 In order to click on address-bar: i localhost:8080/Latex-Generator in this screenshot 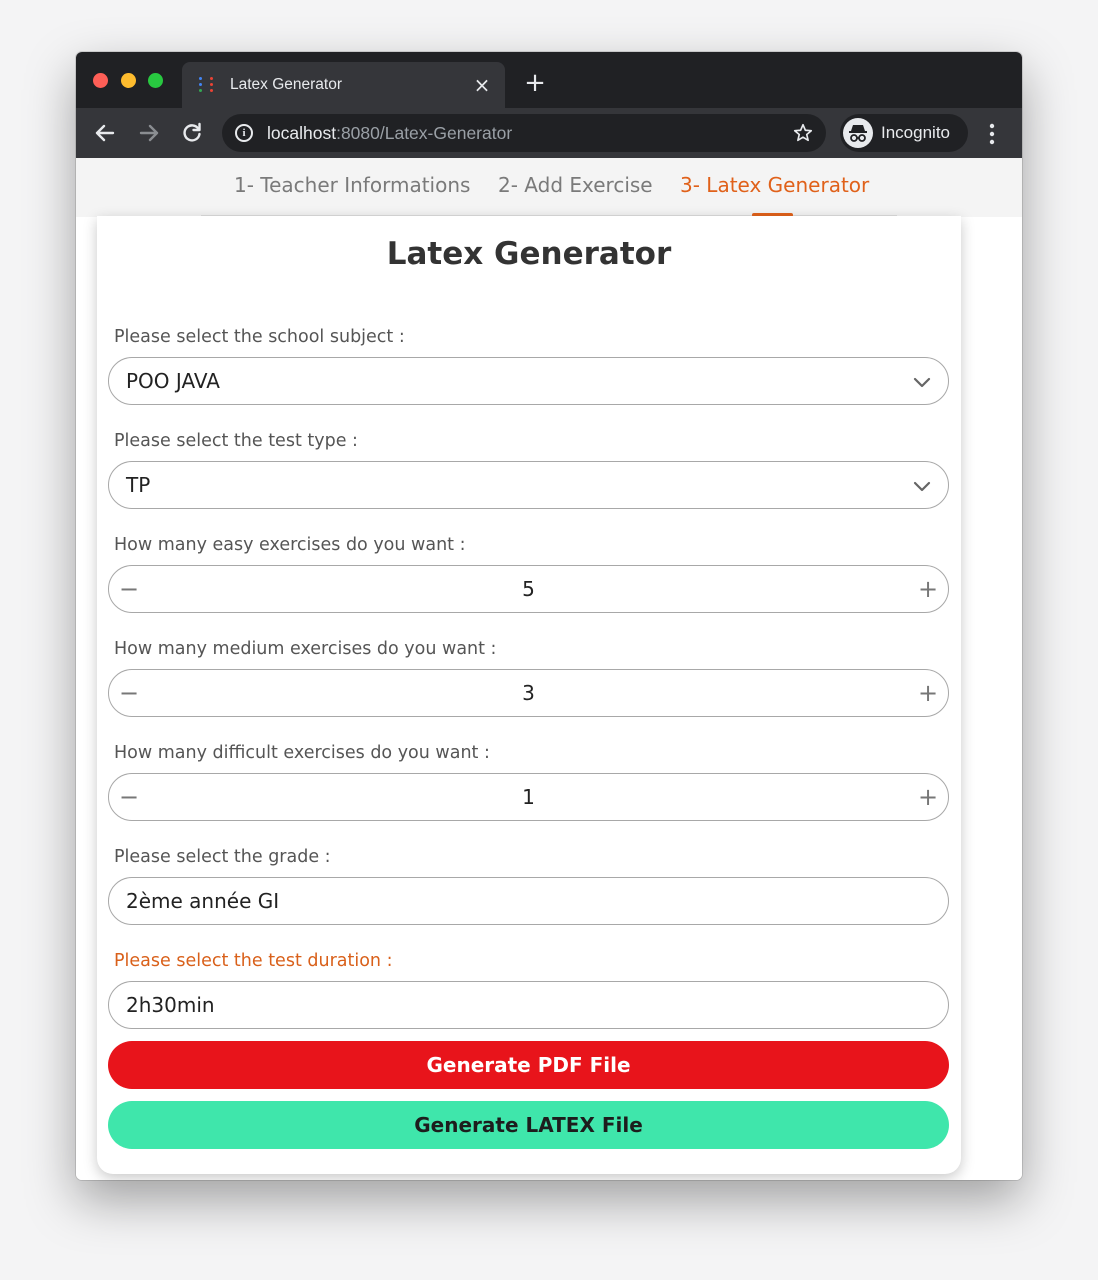, I will do `click(524, 133)`.